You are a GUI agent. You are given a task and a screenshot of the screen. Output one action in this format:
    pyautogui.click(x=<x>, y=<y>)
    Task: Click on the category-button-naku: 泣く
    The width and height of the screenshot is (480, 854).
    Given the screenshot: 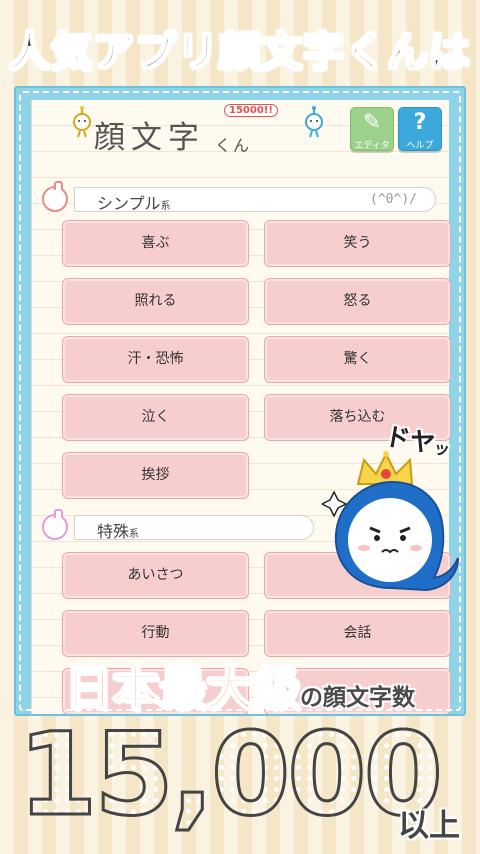 What is the action you would take?
    pyautogui.click(x=155, y=417)
    